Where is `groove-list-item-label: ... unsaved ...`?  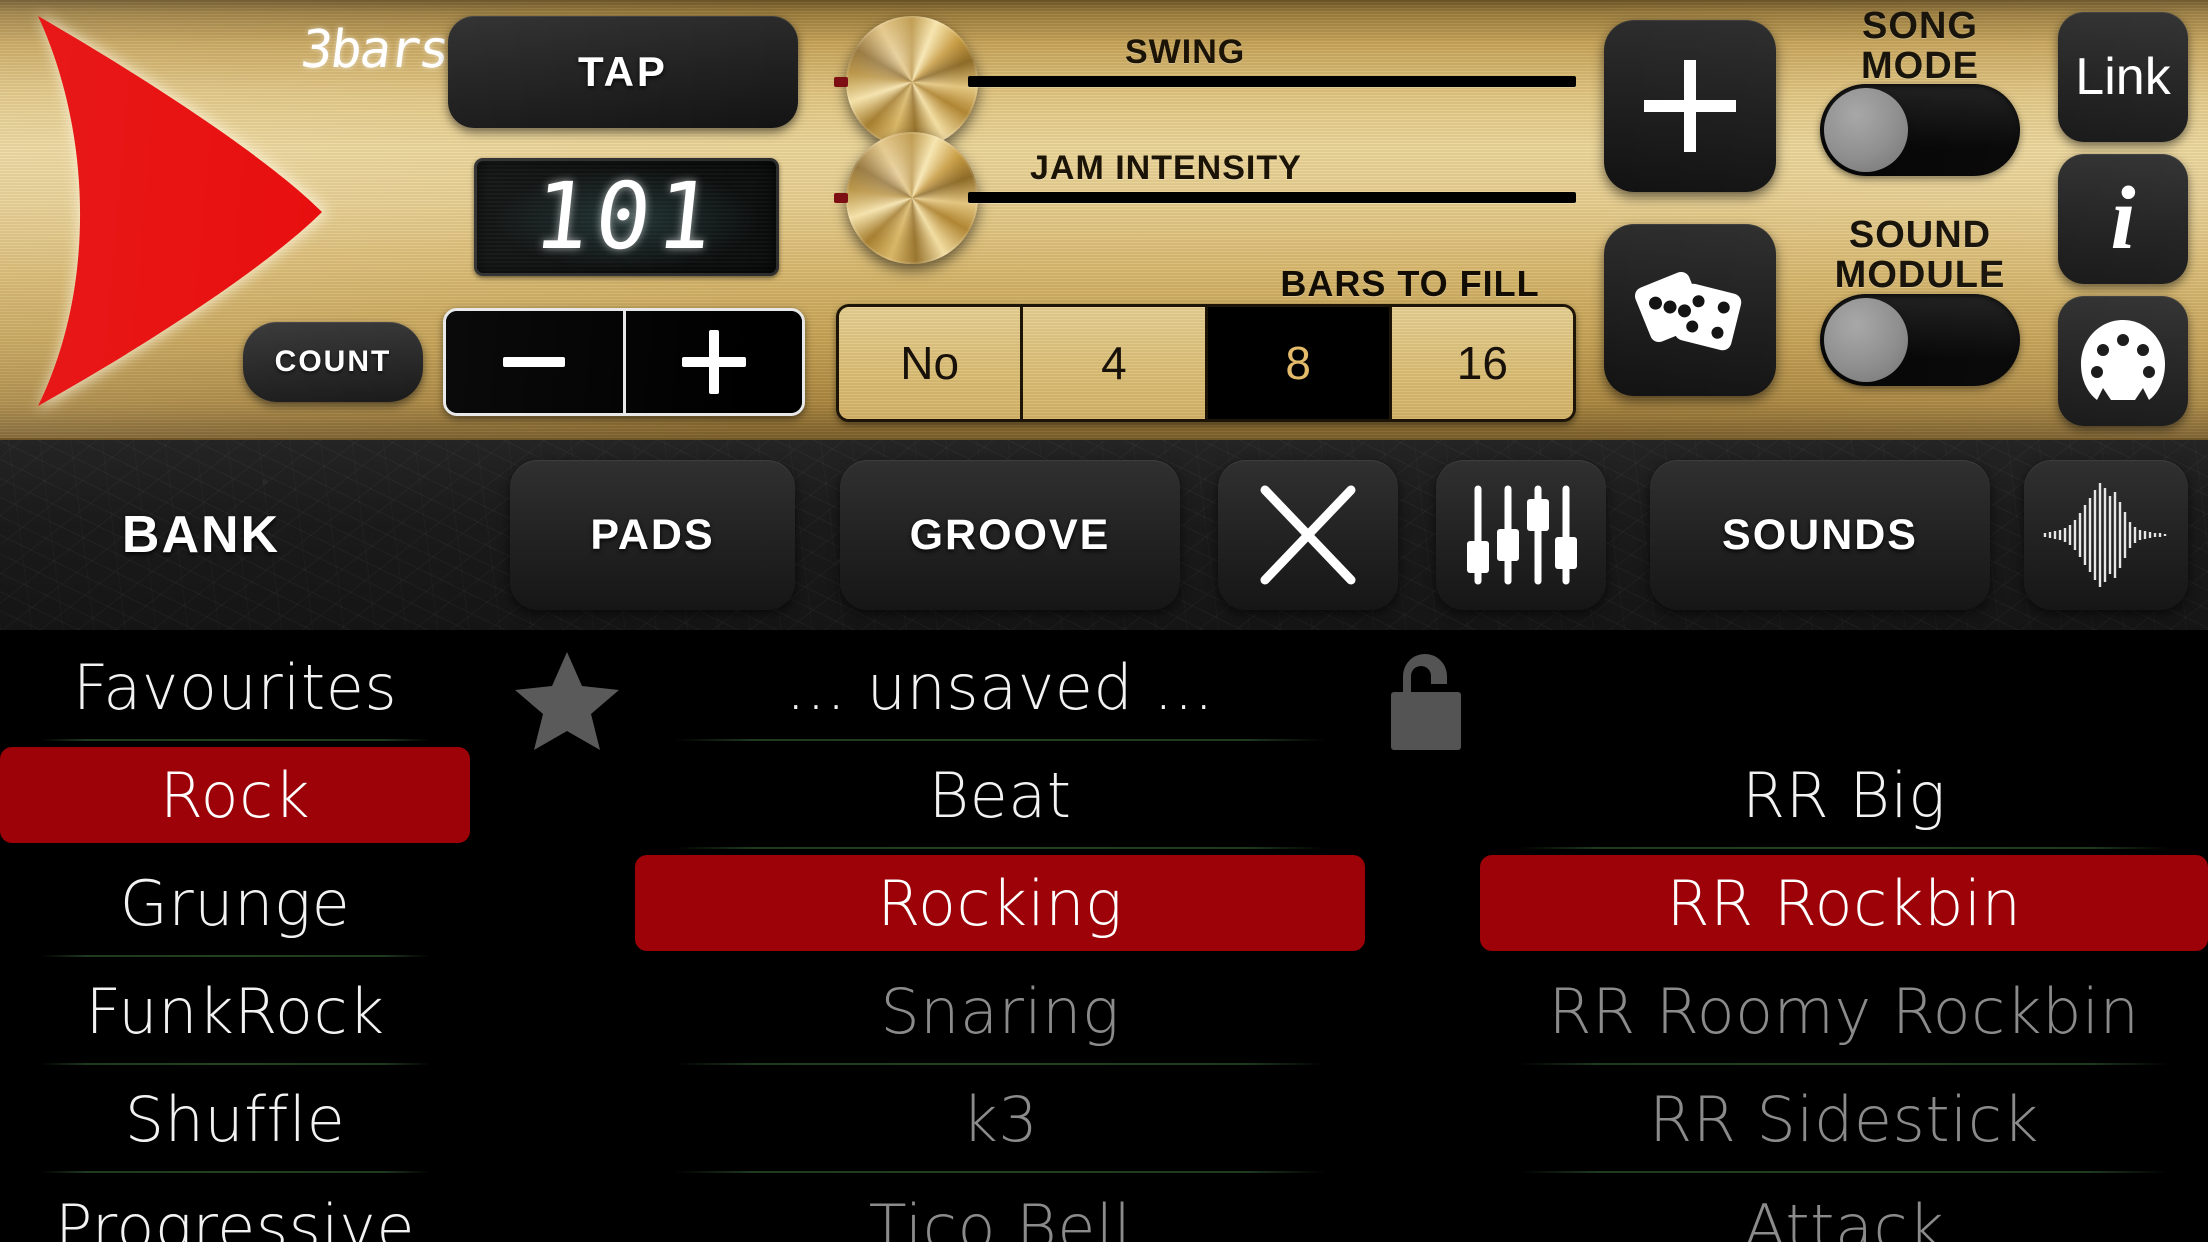
groove-list-item-label: ... unsaved ... is located at coordinates (1000, 687).